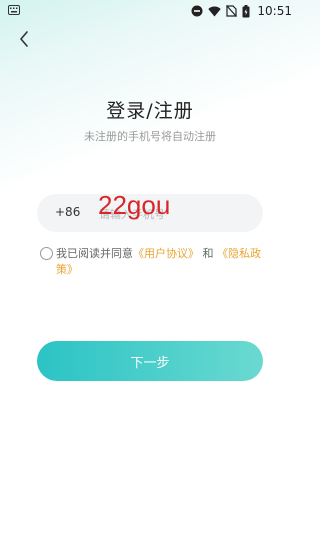 This screenshot has height=533, width=320. Describe the element at coordinates (246, 11) in the screenshot. I see `battery-charging-icon` at that location.